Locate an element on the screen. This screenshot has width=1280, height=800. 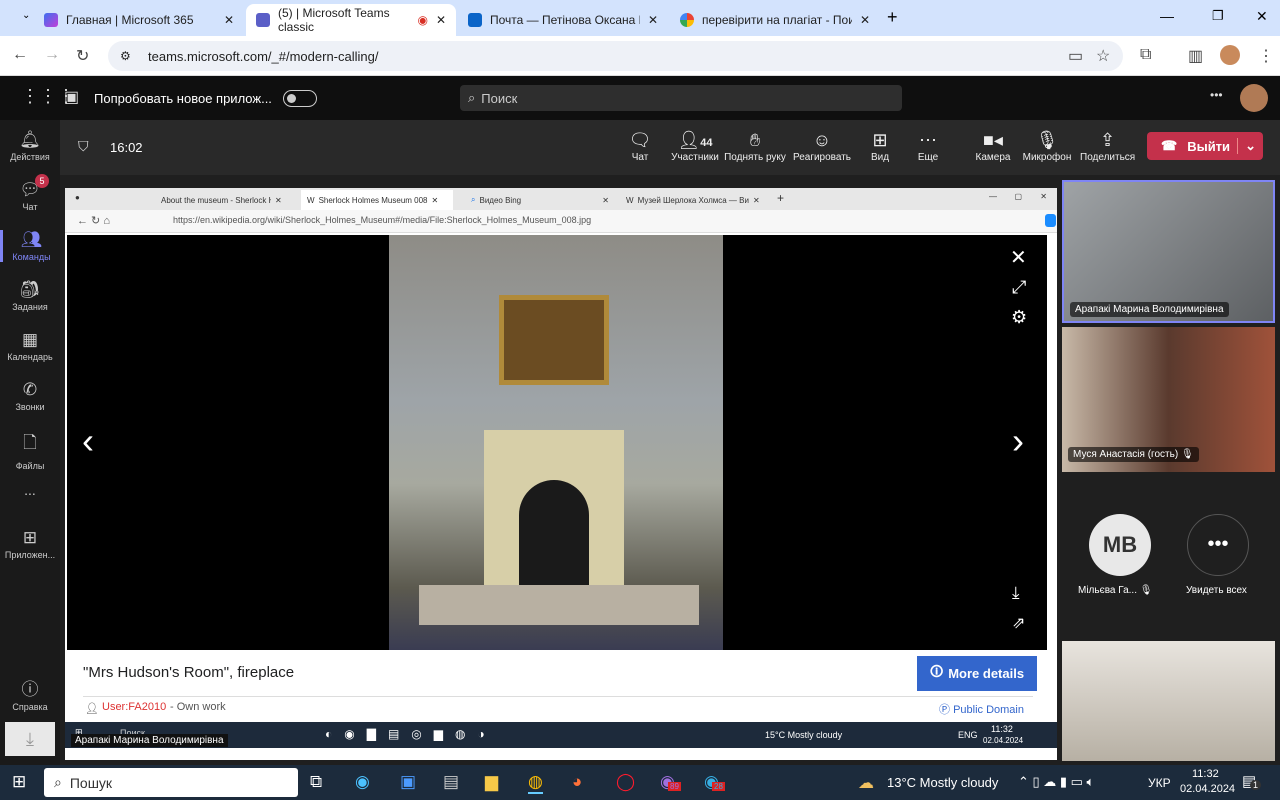
presenter-label: Арапакі Марина Володимирівна is located at coordinates (149, 740).